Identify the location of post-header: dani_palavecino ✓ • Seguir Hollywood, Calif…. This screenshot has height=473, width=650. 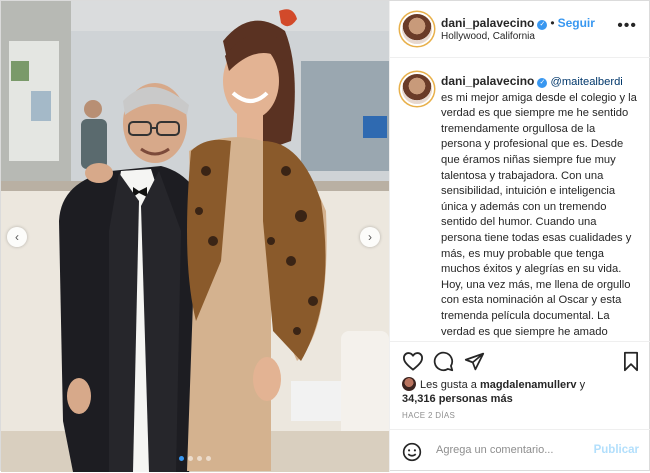
(520, 29).